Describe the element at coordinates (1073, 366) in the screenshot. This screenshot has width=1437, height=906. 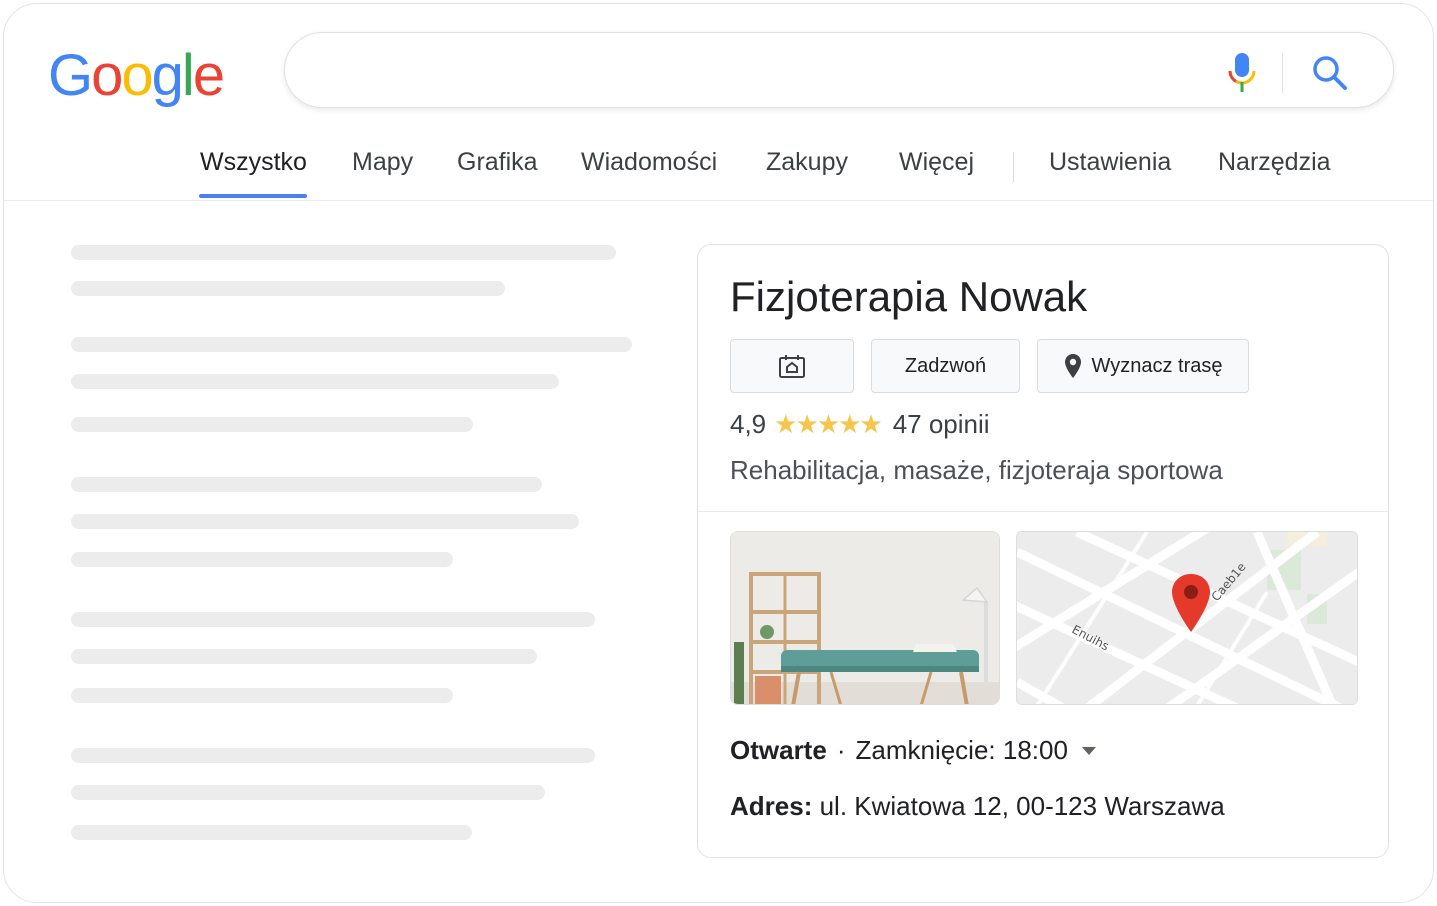
I see `location-pin-icon` at that location.